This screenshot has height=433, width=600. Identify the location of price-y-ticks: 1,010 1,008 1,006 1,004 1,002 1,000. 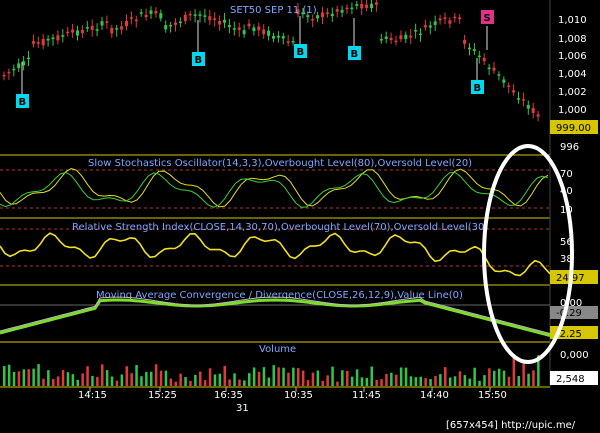
(572, 65).